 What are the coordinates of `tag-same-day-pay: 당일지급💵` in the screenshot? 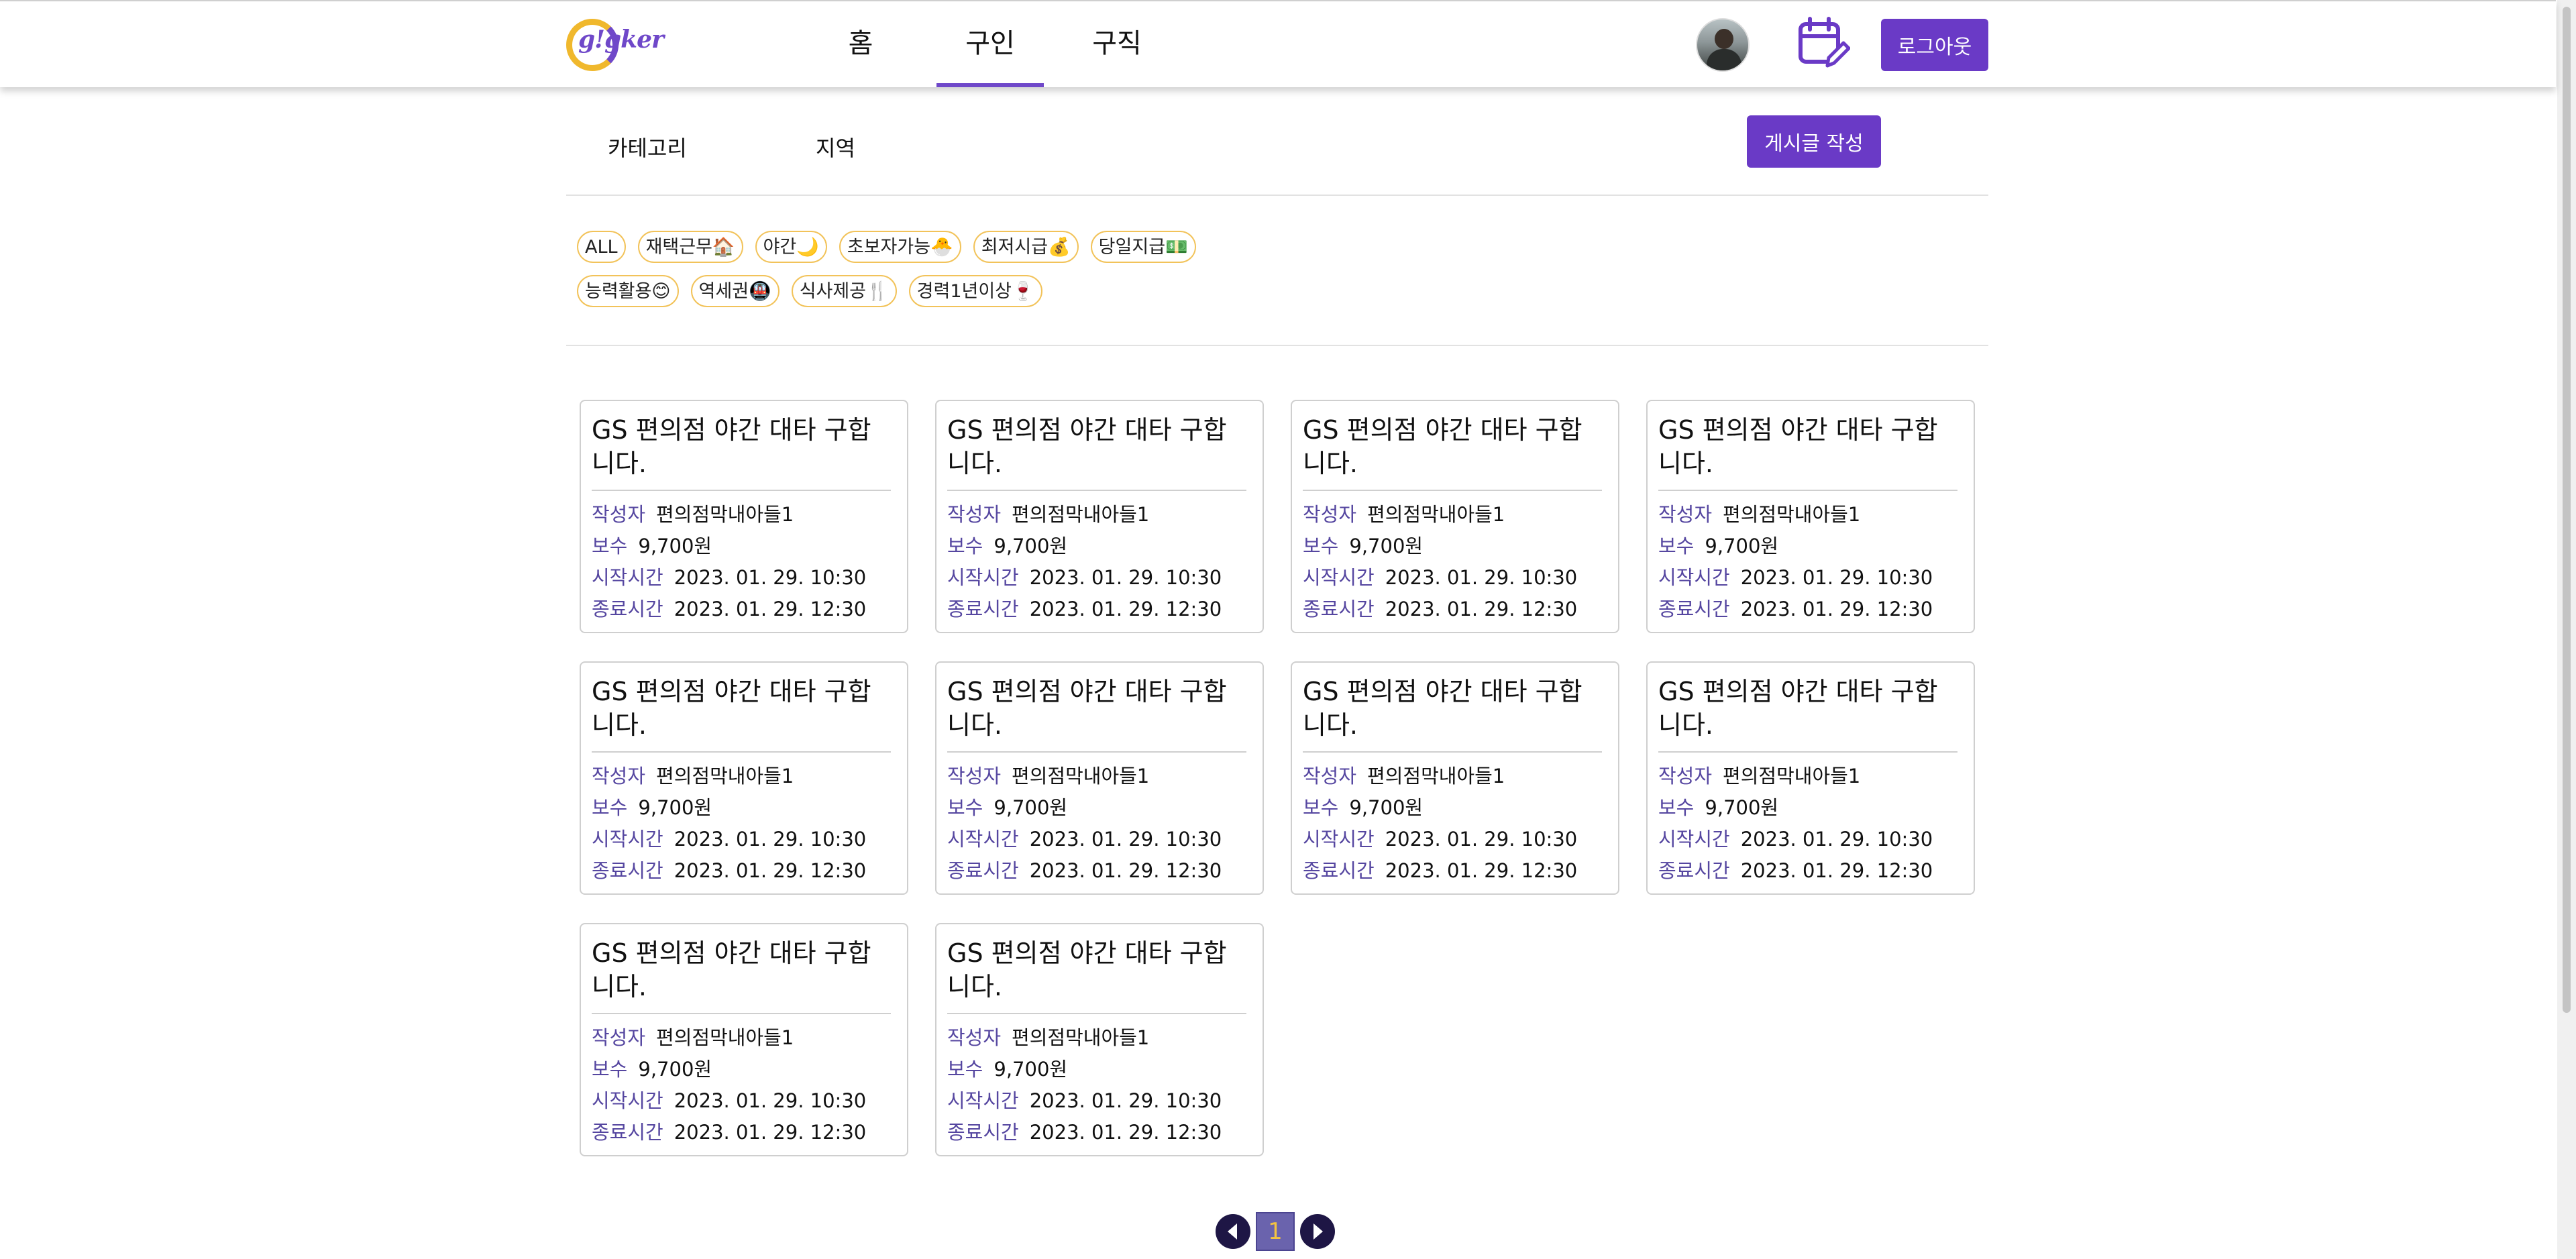 It's located at (1143, 247).